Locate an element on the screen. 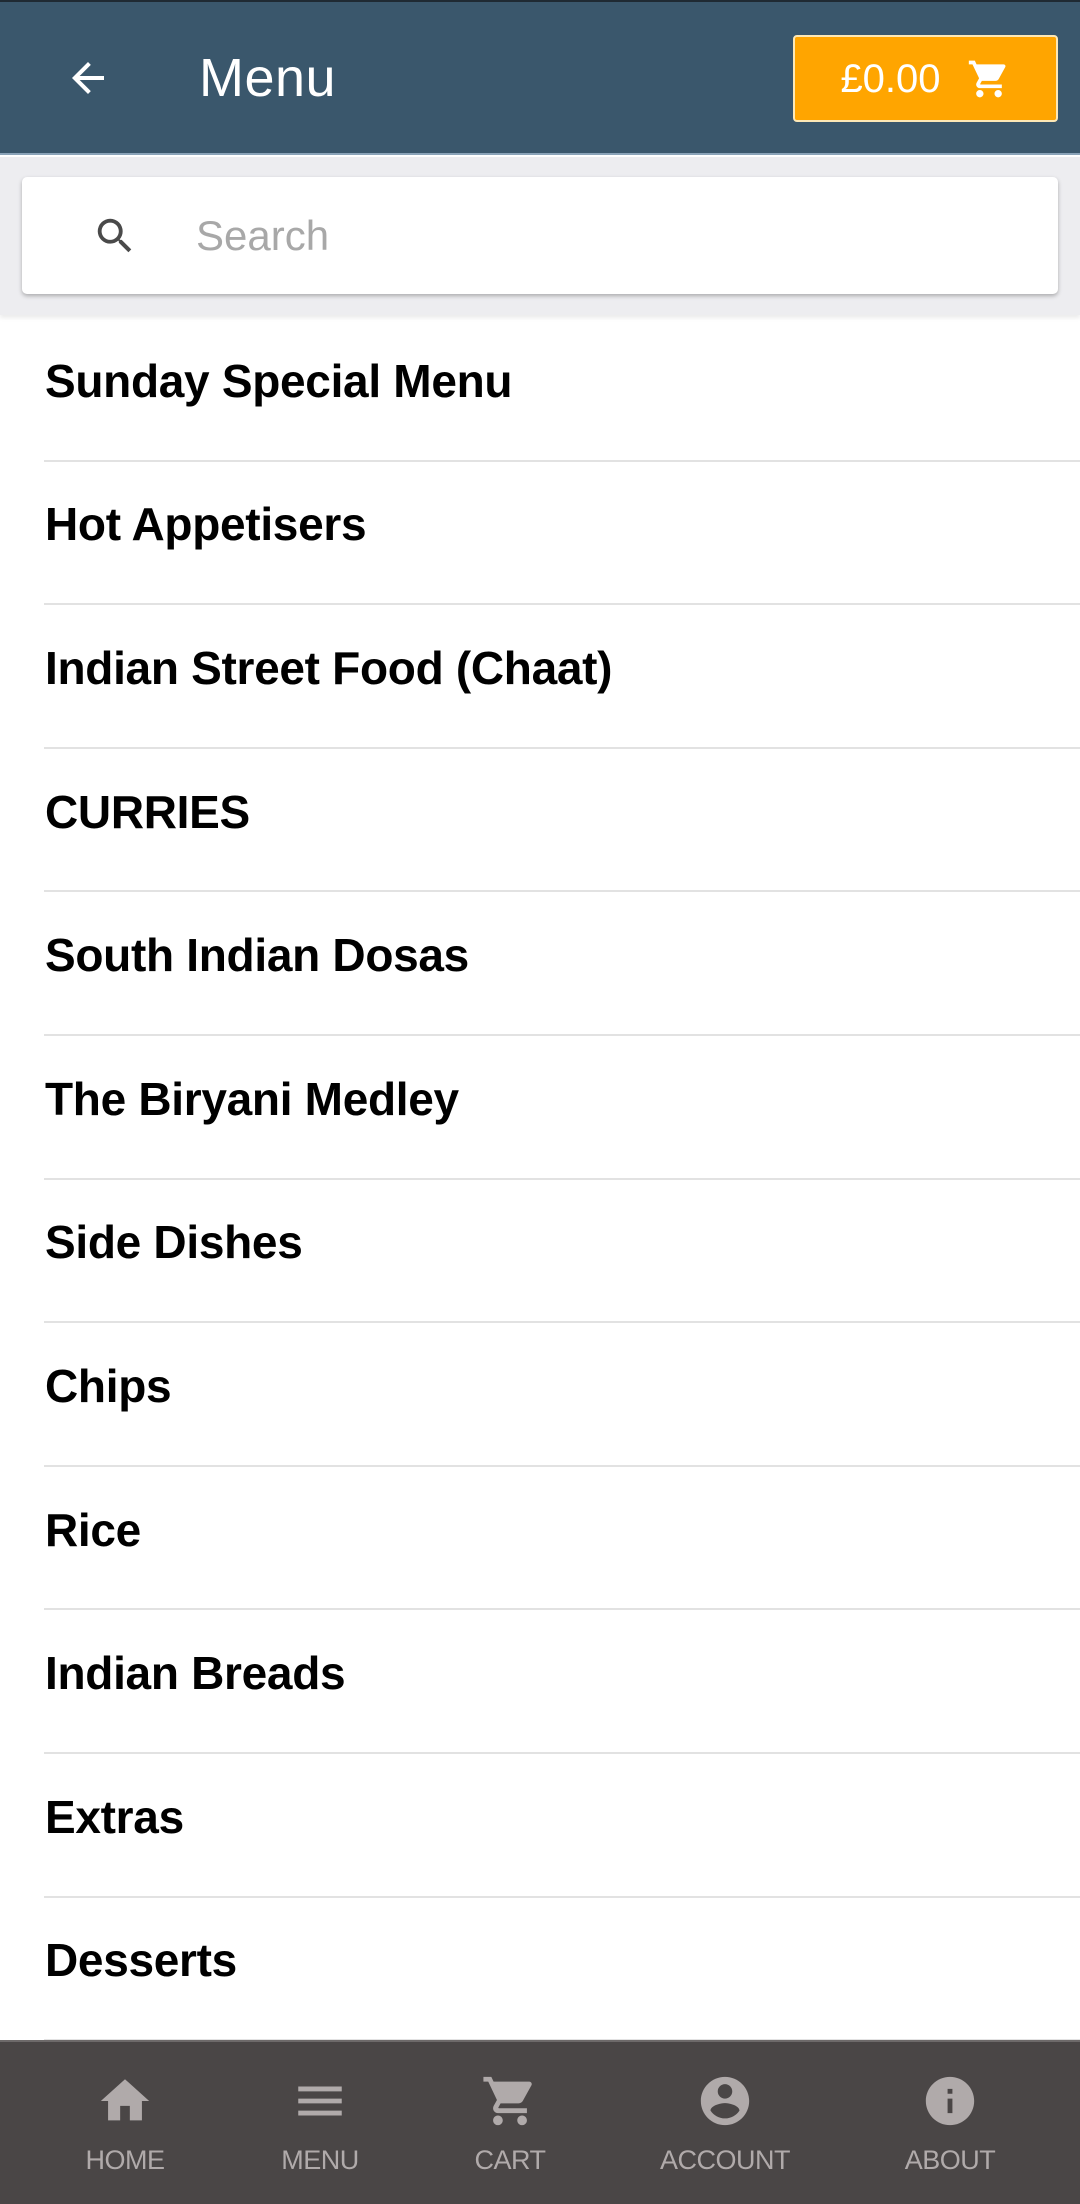 The height and width of the screenshot is (2204, 1080). account-circle-icon is located at coordinates (725, 2101).